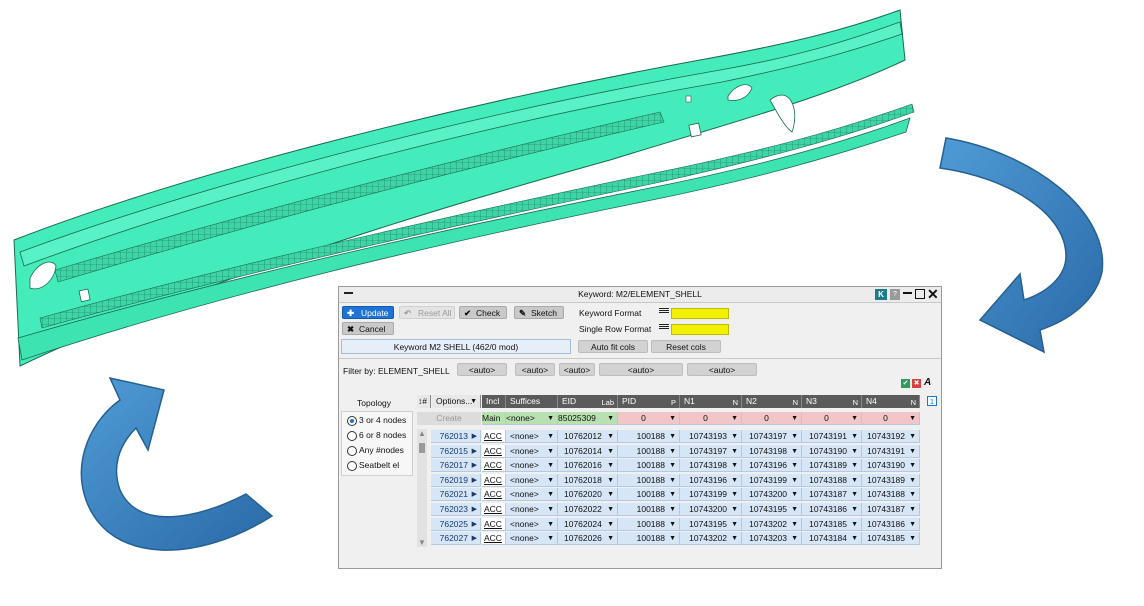  I want to click on row-id: 762017 ▶, so click(456, 466).